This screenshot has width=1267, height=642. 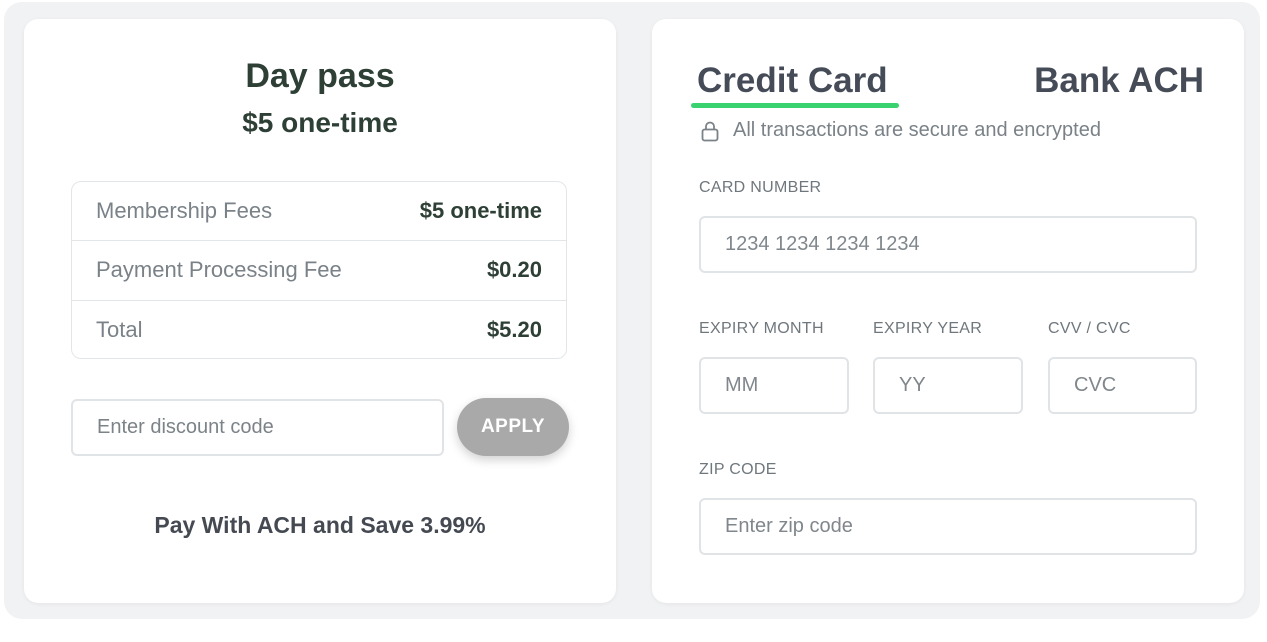 I want to click on plan-price: $5 one-time, so click(x=320, y=122).